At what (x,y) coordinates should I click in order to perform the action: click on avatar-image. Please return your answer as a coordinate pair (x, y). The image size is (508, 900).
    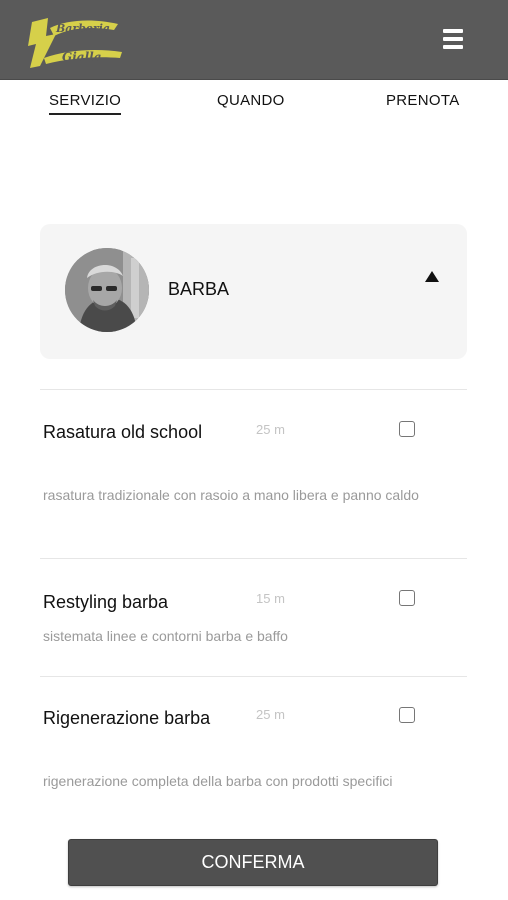
    Looking at the image, I should click on (107, 290).